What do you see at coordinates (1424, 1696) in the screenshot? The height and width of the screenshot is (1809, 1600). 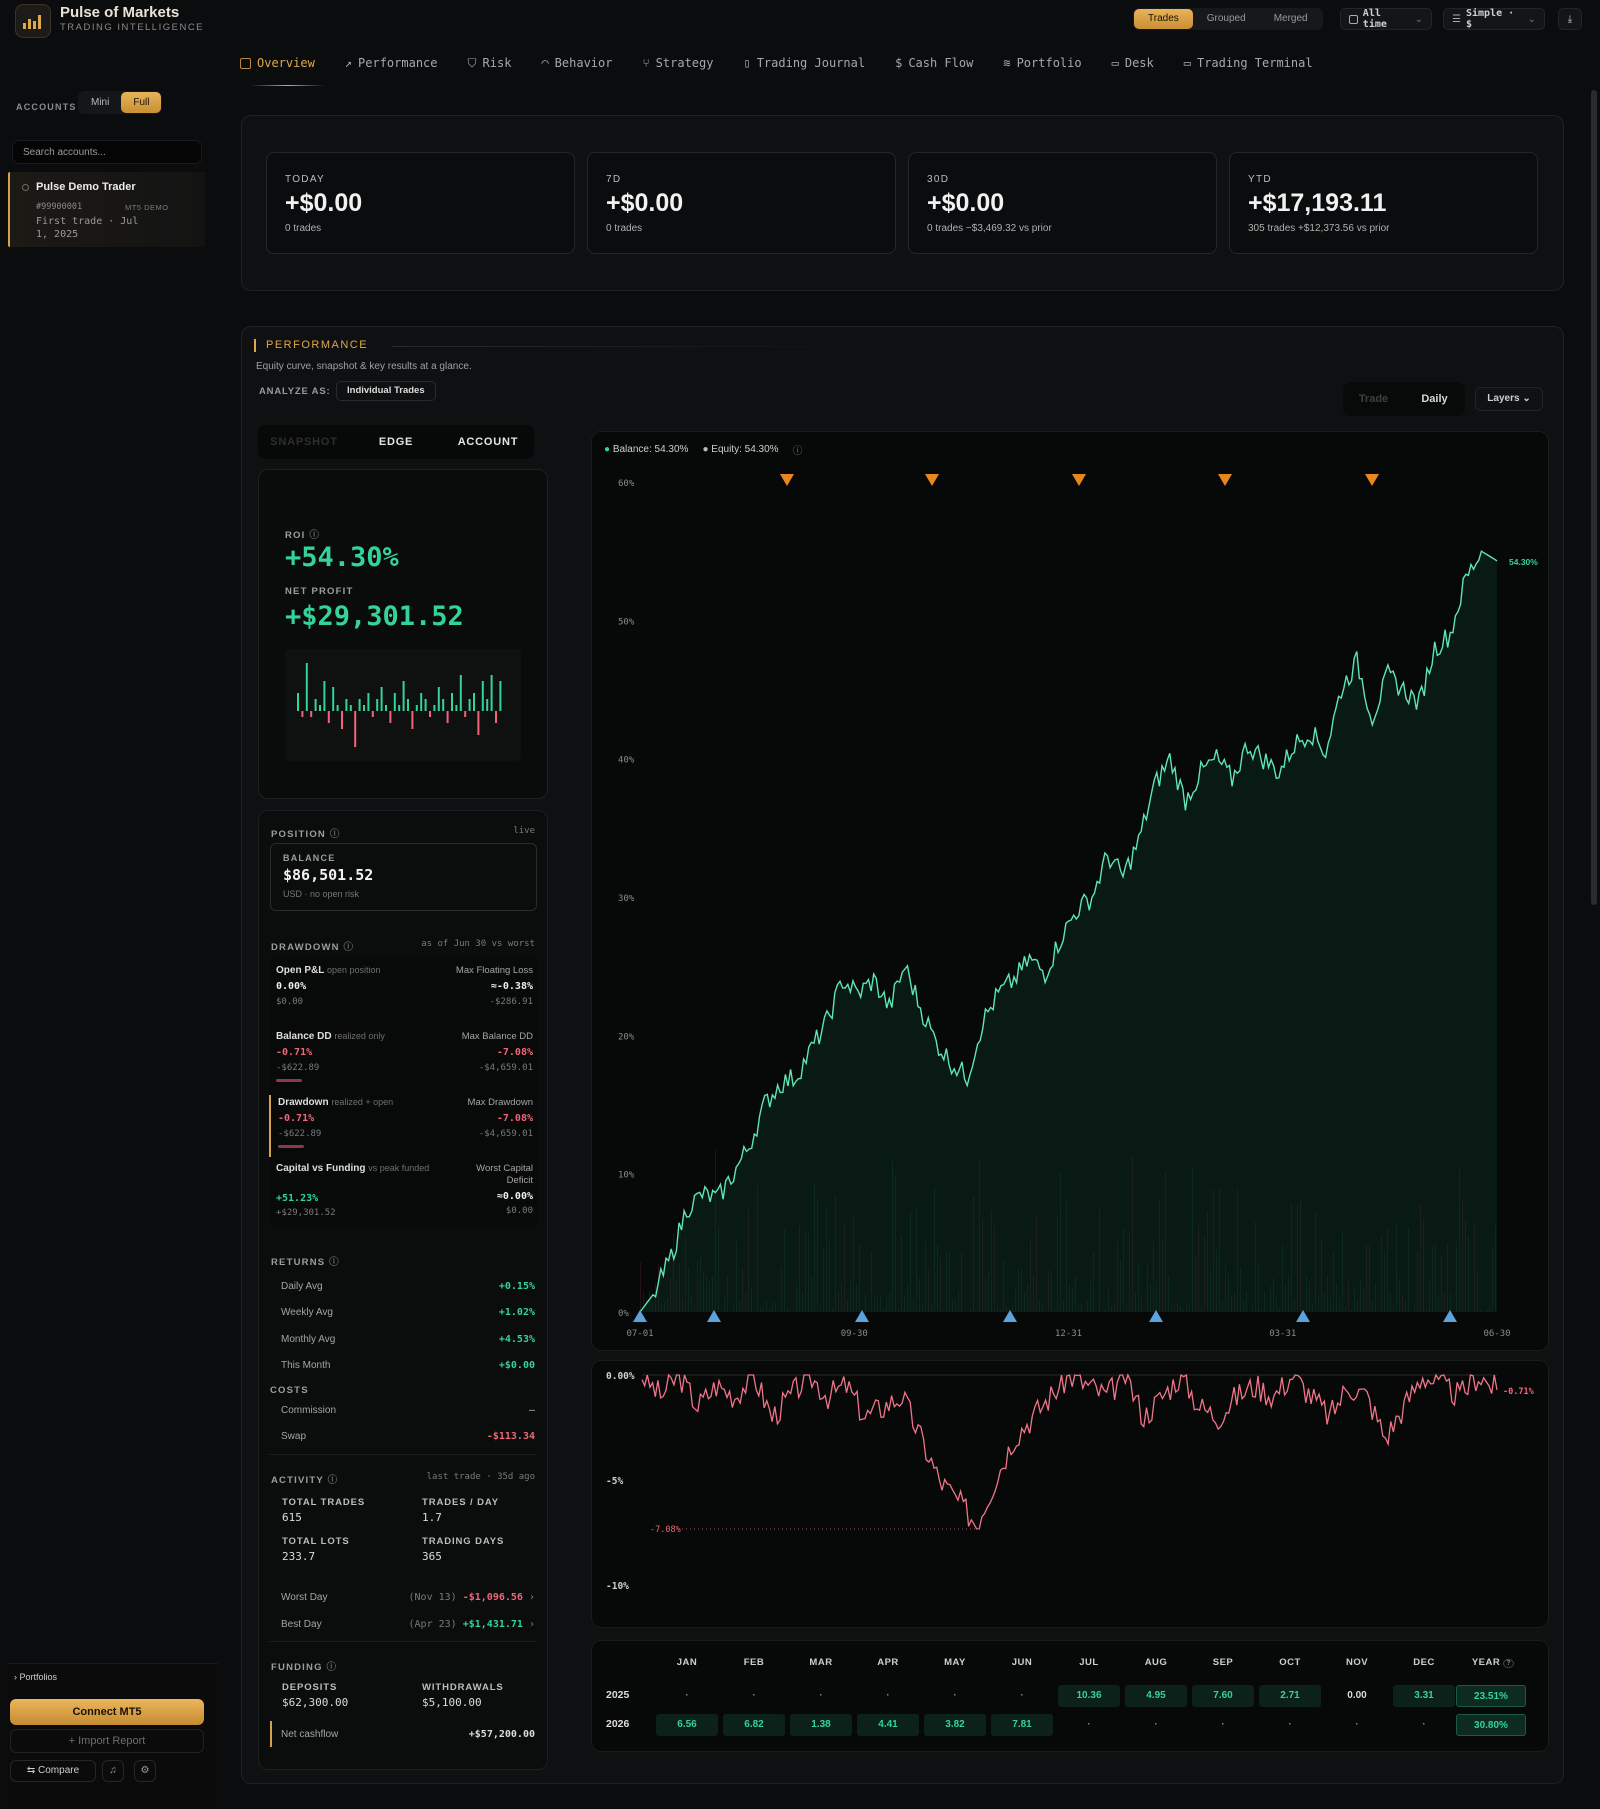 I see `month-cell: 3.31` at bounding box center [1424, 1696].